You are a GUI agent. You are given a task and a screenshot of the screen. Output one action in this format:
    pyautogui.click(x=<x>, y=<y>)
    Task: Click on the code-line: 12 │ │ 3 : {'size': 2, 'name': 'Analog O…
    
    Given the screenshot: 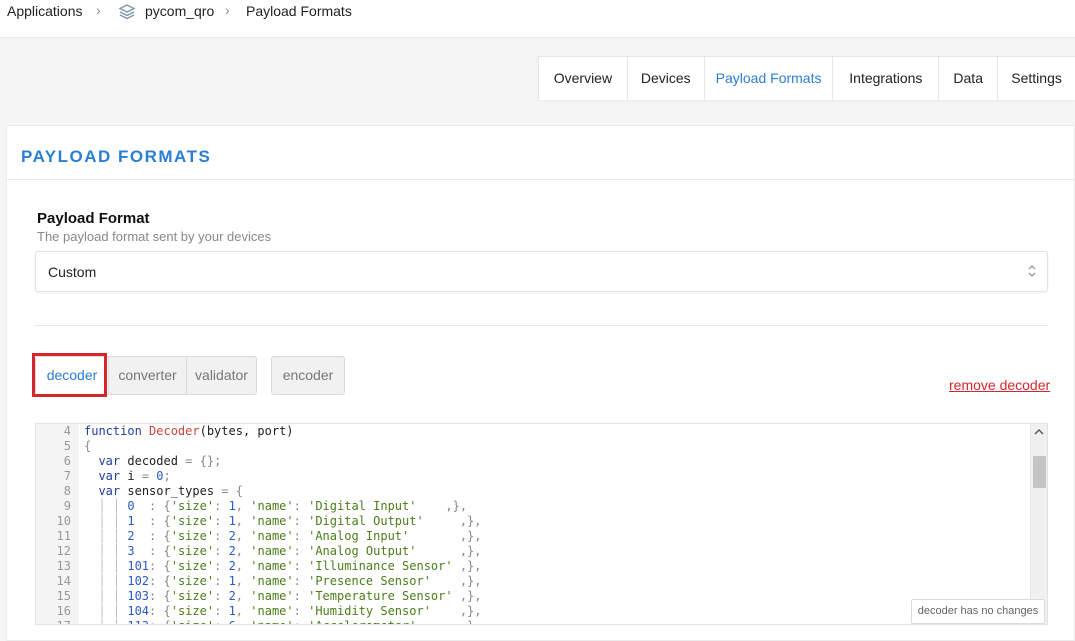 What is the action you would take?
    pyautogui.click(x=259, y=551)
    